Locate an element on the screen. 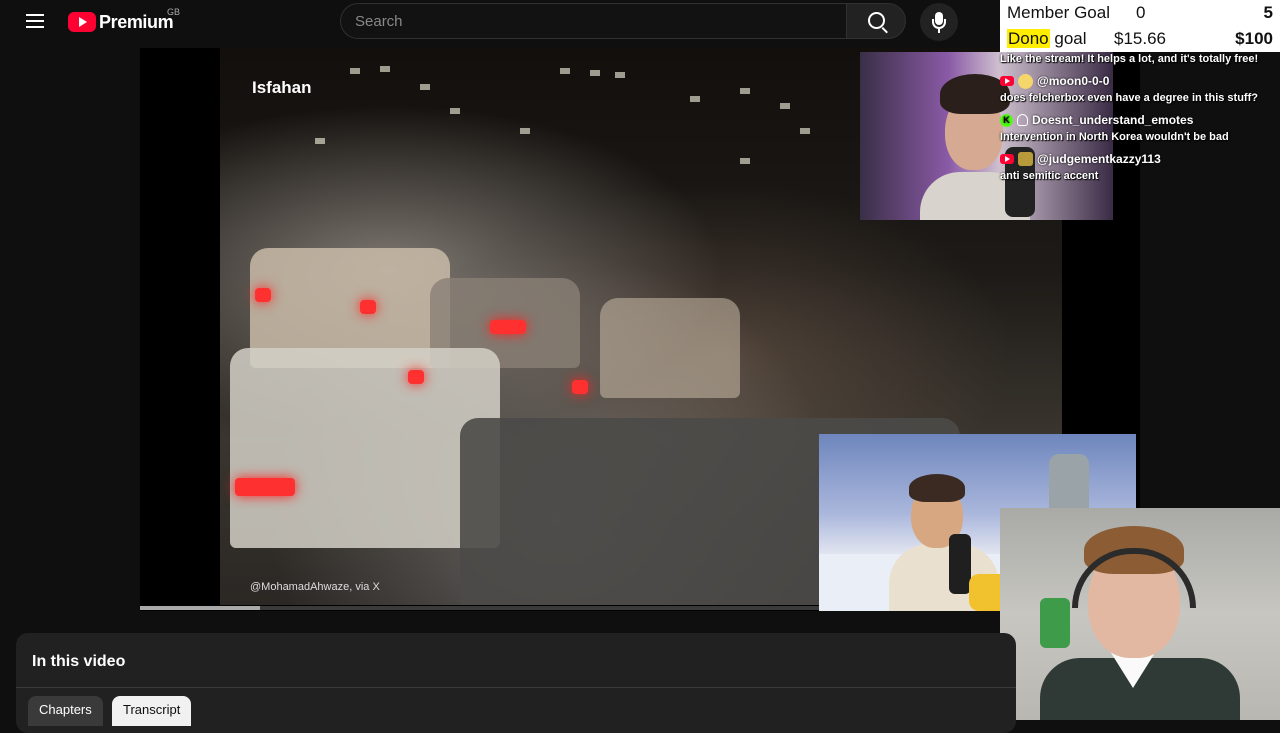 This screenshot has height=733, width=1280. search-box is located at coordinates (593, 21).